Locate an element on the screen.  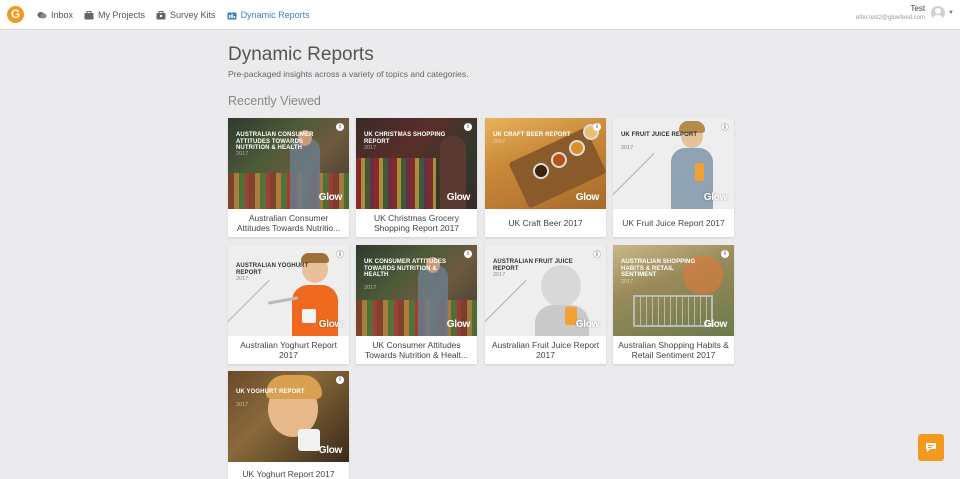
shopping-cart is located at coordinates (673, 311).